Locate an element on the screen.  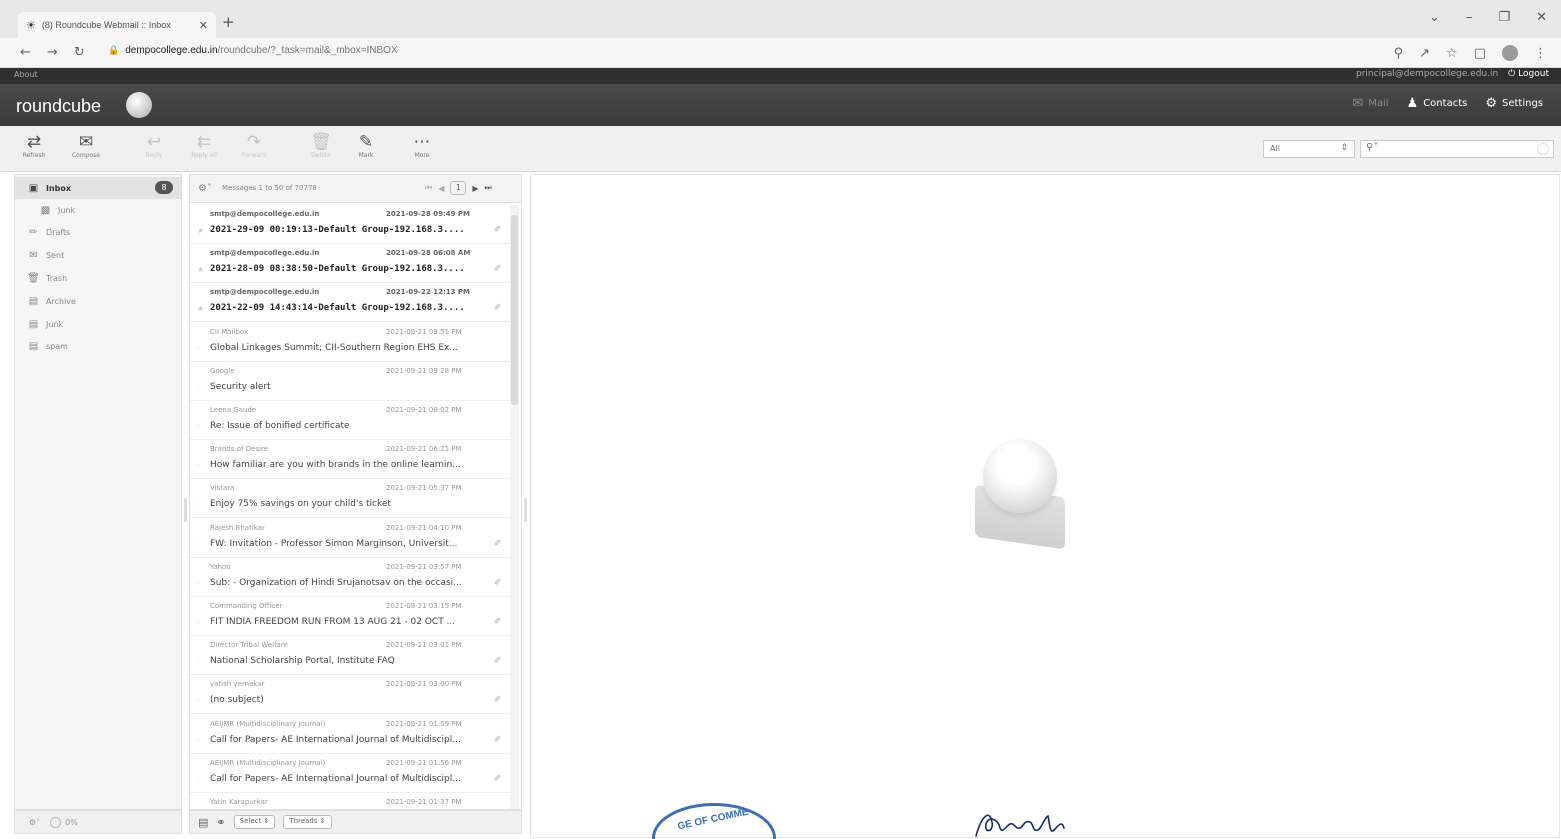
folder-splitter-handle is located at coordinates (185, 510).